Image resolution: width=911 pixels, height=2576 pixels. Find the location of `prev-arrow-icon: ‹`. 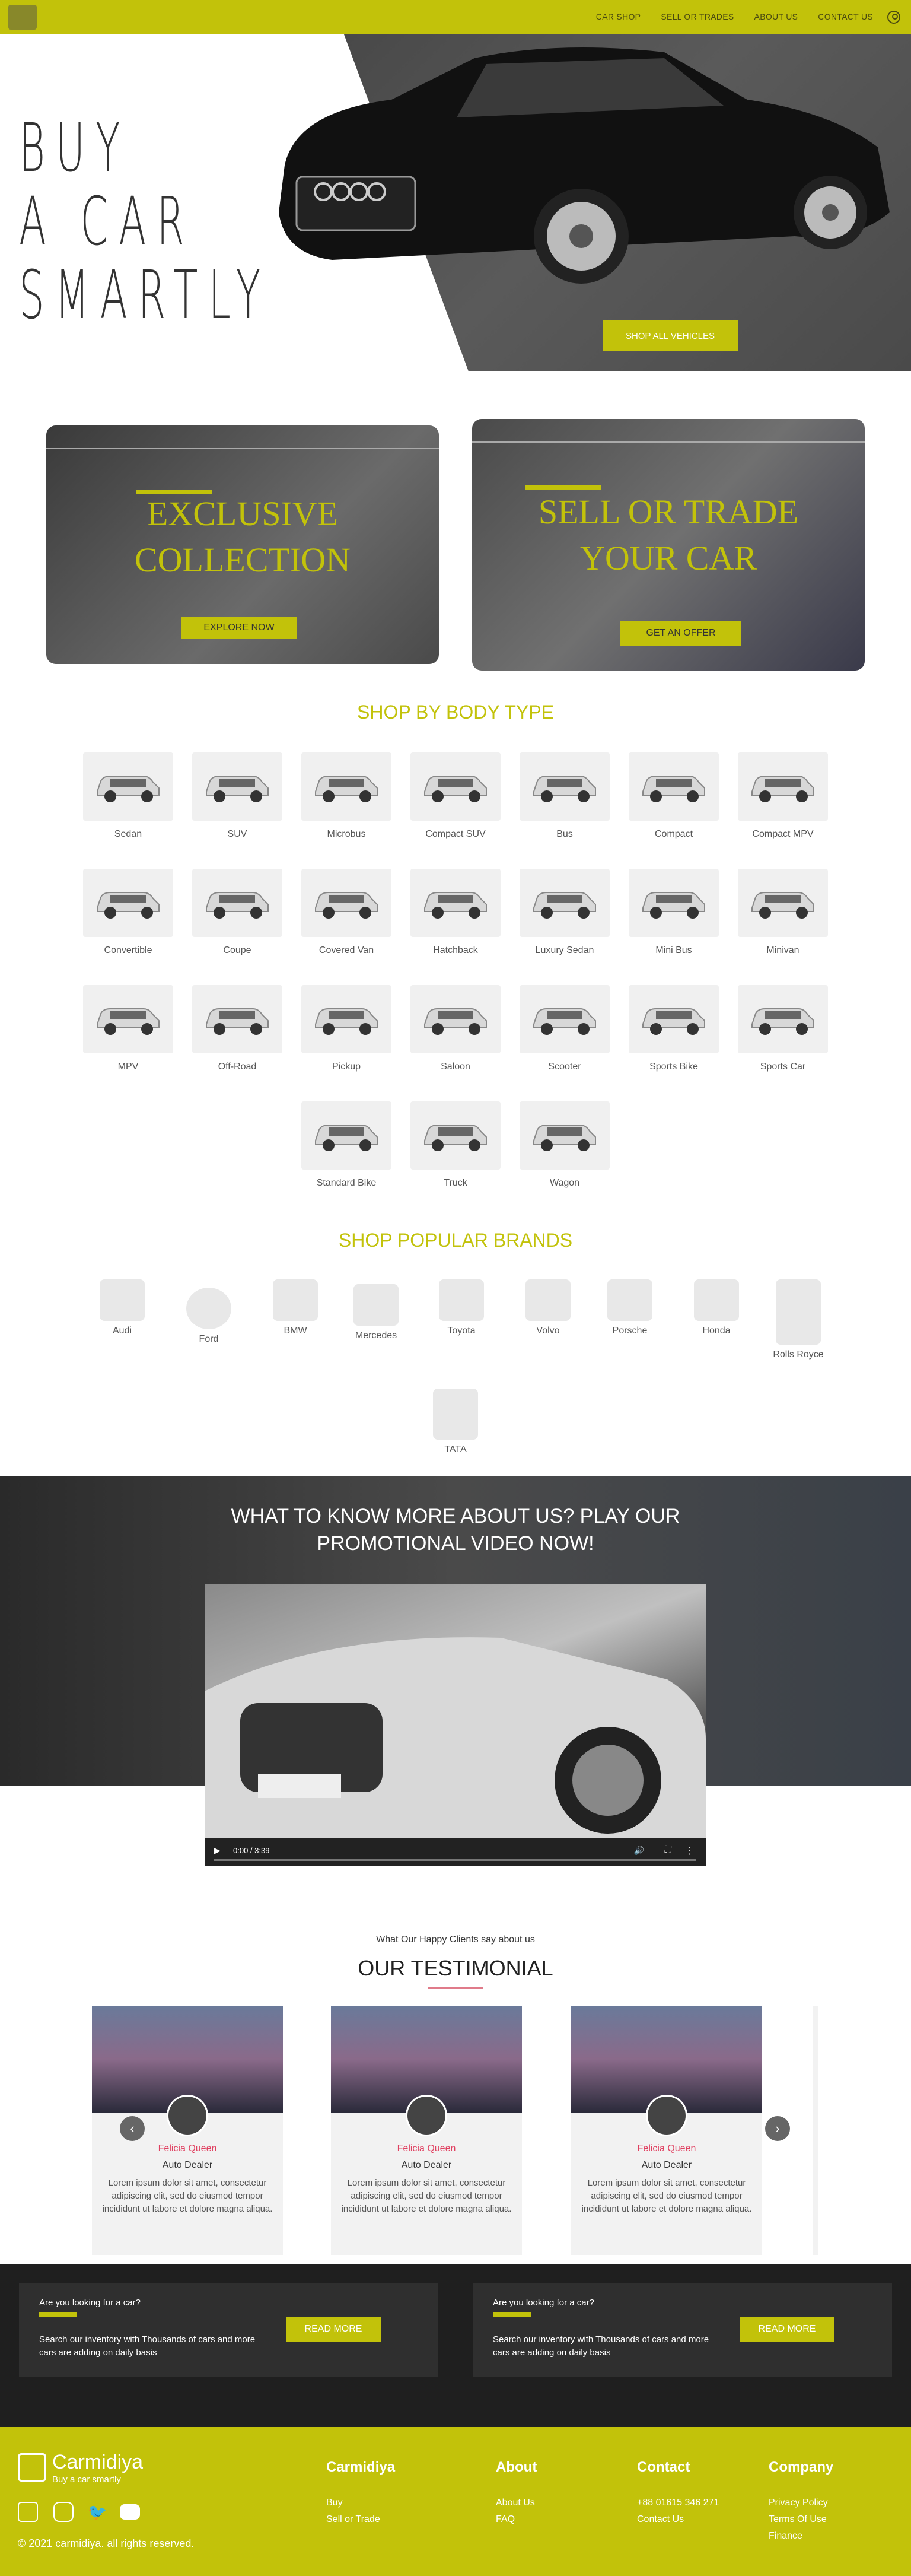

prev-arrow-icon: ‹ is located at coordinates (132, 2128).